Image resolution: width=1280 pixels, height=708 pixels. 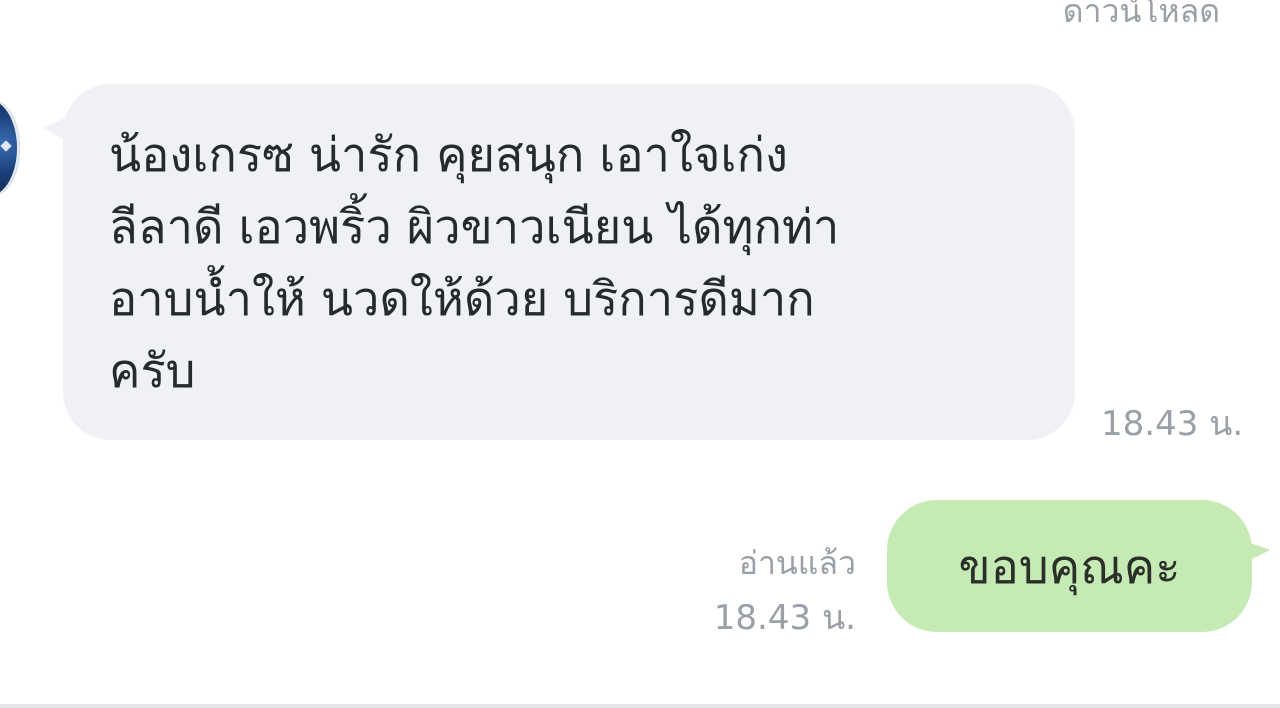 I want to click on outgoing-message-text: ขอบคุณคะ, so click(x=1069, y=567).